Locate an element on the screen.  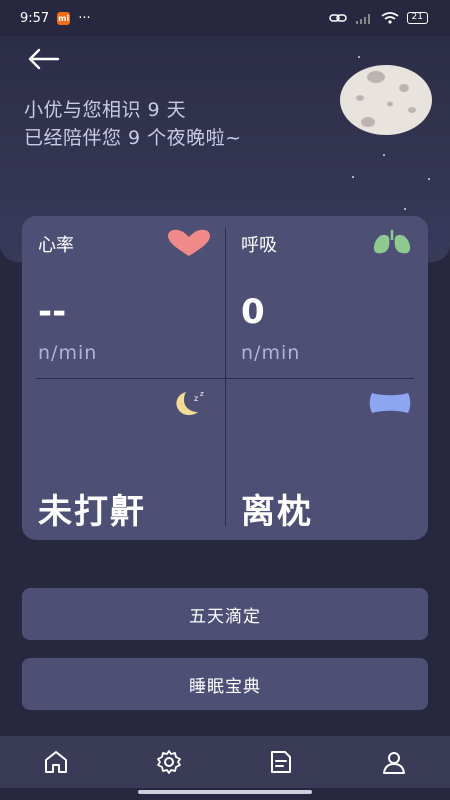
heart-icon is located at coordinates (189, 242).